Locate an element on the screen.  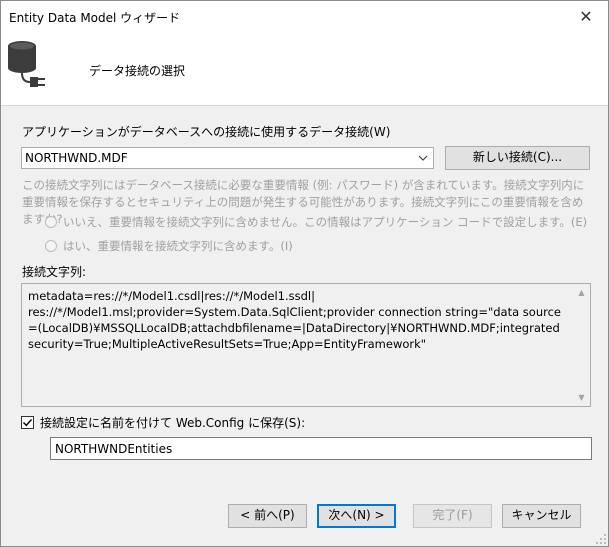
radio-option-yes: はい、重要情報を接続文字列に含めます。(I) is located at coordinates (169, 246).